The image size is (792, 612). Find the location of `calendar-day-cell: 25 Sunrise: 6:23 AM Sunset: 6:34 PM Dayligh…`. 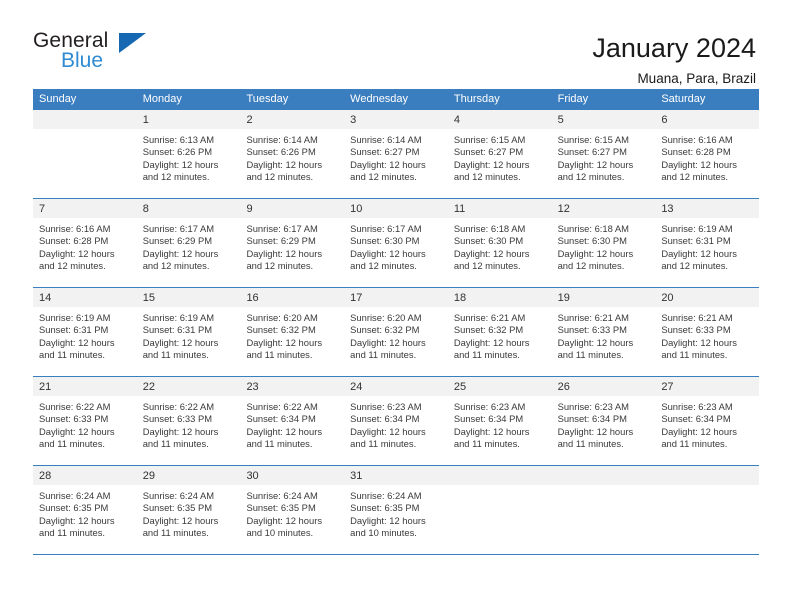

calendar-day-cell: 25 Sunrise: 6:23 AM Sunset: 6:34 PM Dayligh… is located at coordinates (499, 421).